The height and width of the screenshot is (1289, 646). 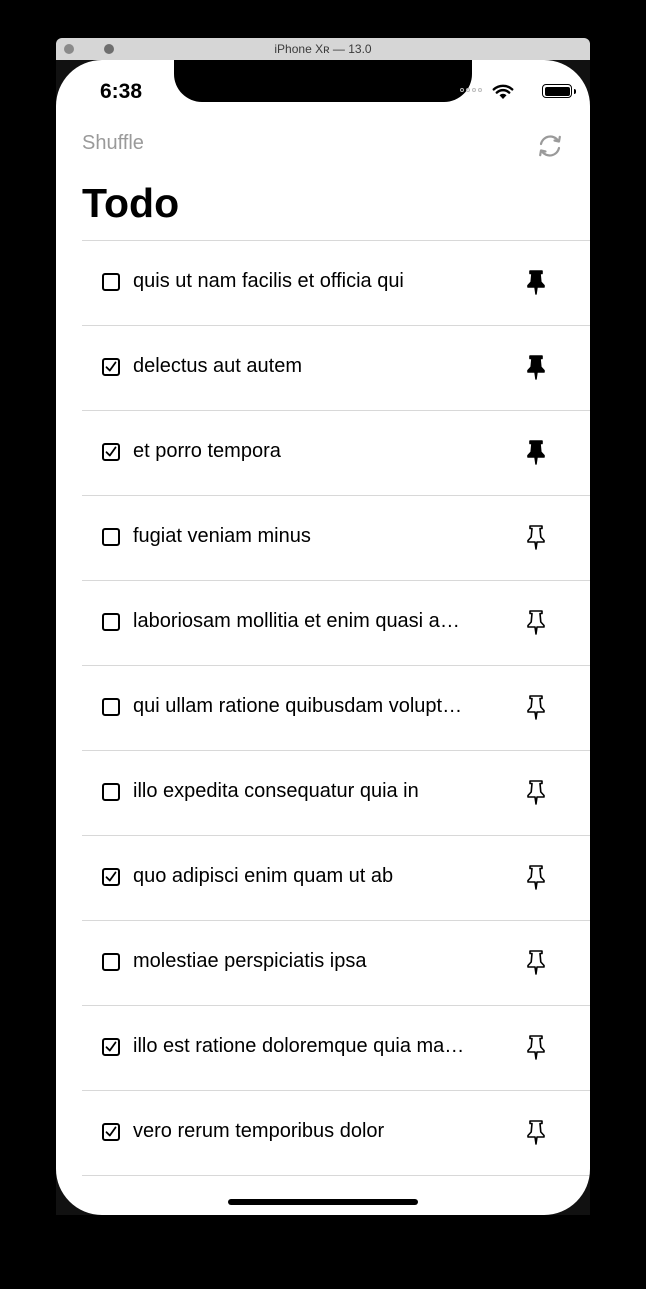 I want to click on status-time: 6:38, so click(x=121, y=91).